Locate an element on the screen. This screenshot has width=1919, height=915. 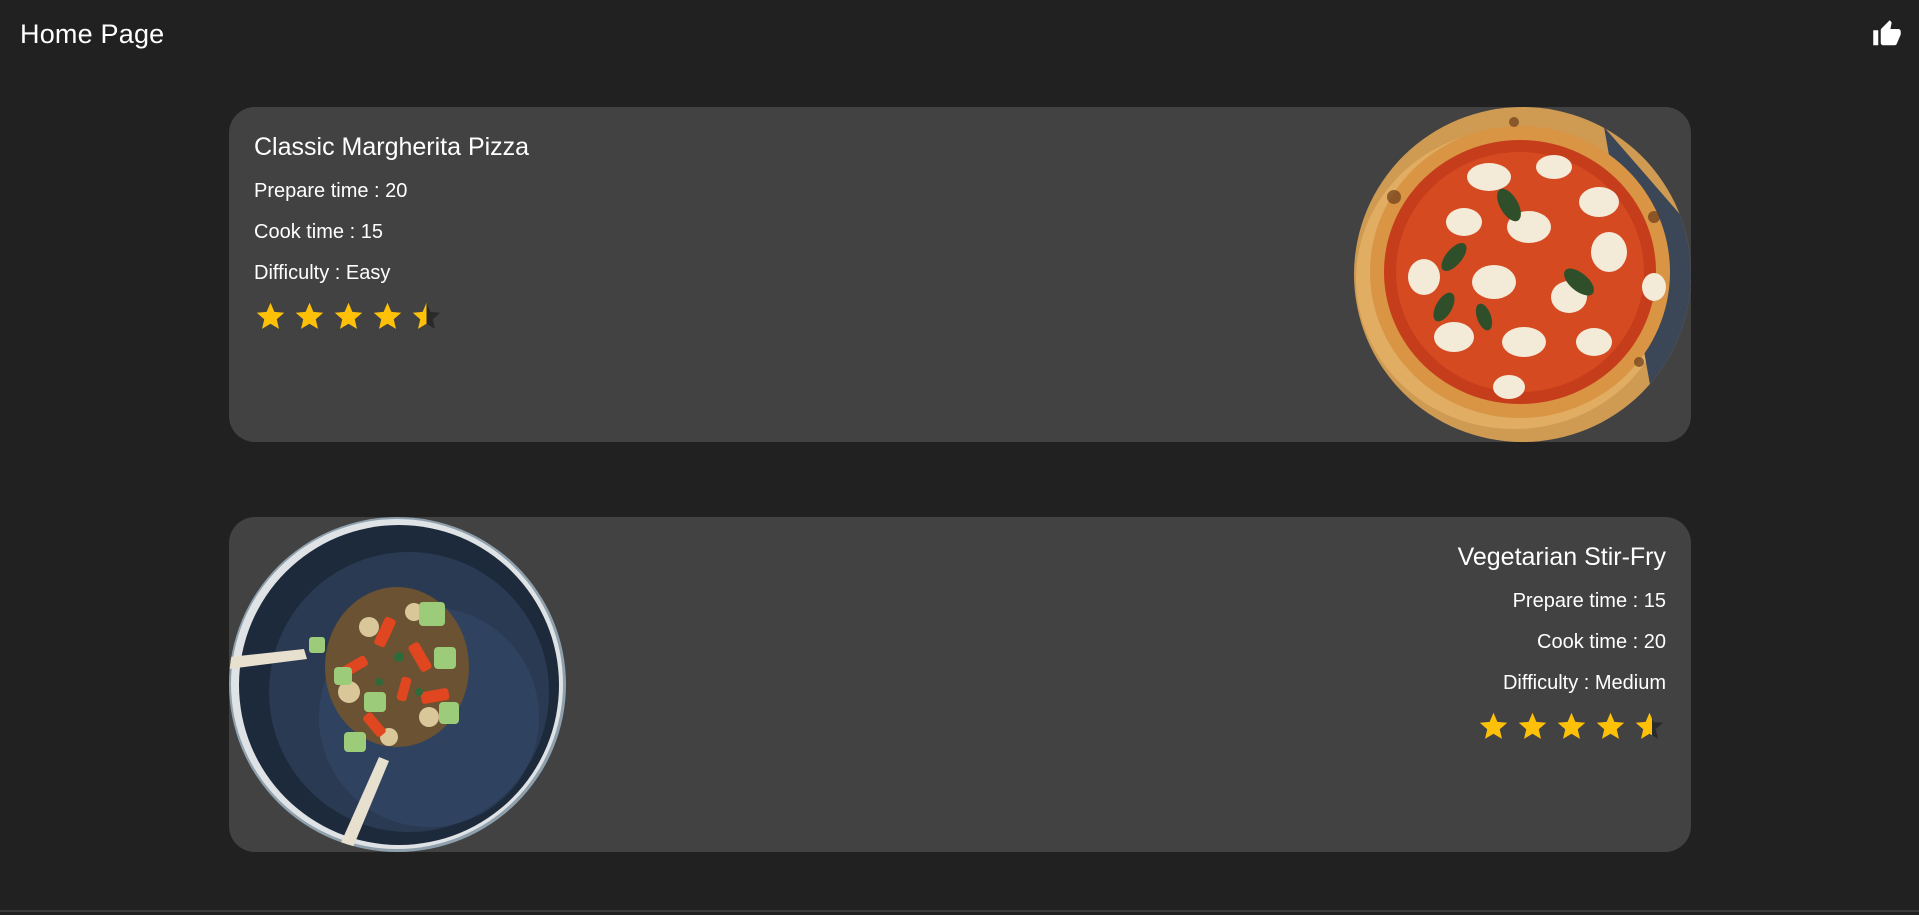
recipe-title: Classic Margherita Pizza is located at coordinates (392, 147).